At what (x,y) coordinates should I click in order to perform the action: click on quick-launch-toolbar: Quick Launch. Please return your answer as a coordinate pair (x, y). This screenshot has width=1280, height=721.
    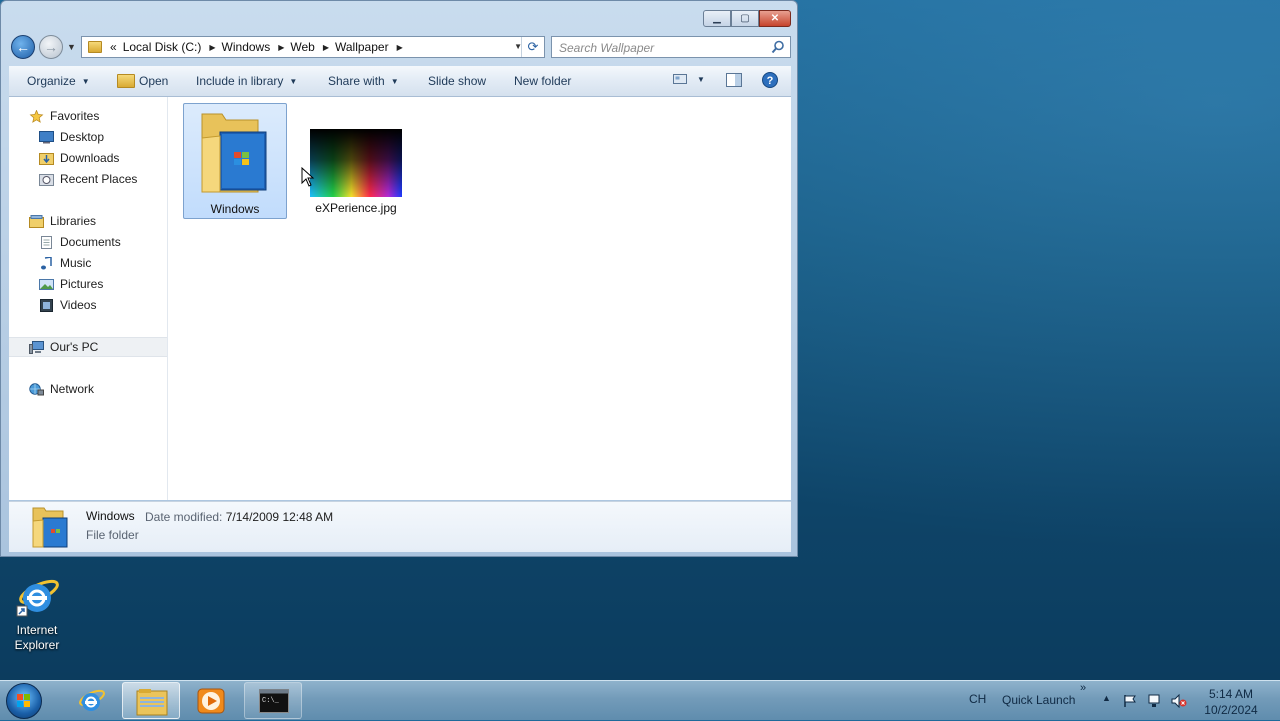
    Looking at the image, I should click on (1038, 700).